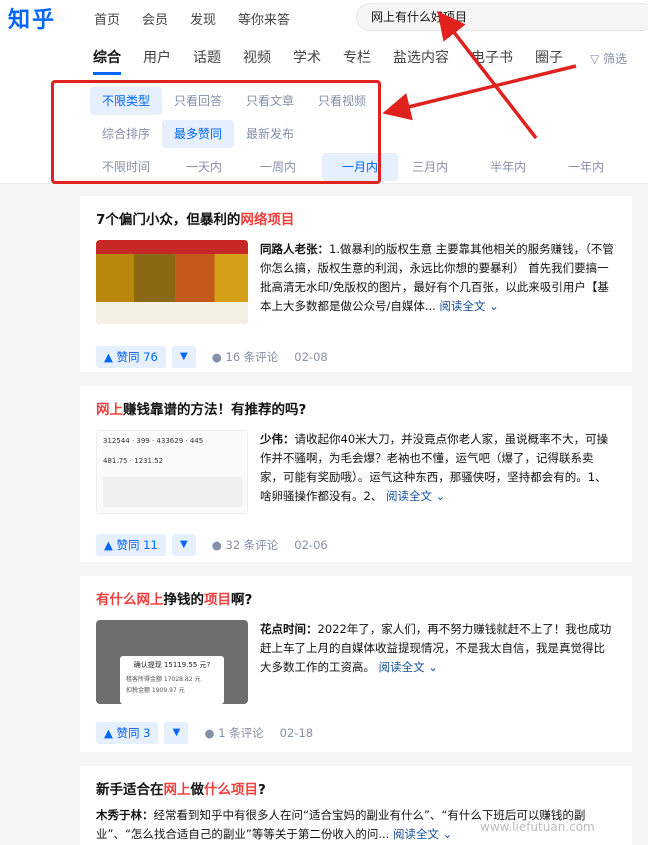  Describe the element at coordinates (307, 59) in the screenshot. I see `tab-academic: 学术` at that location.